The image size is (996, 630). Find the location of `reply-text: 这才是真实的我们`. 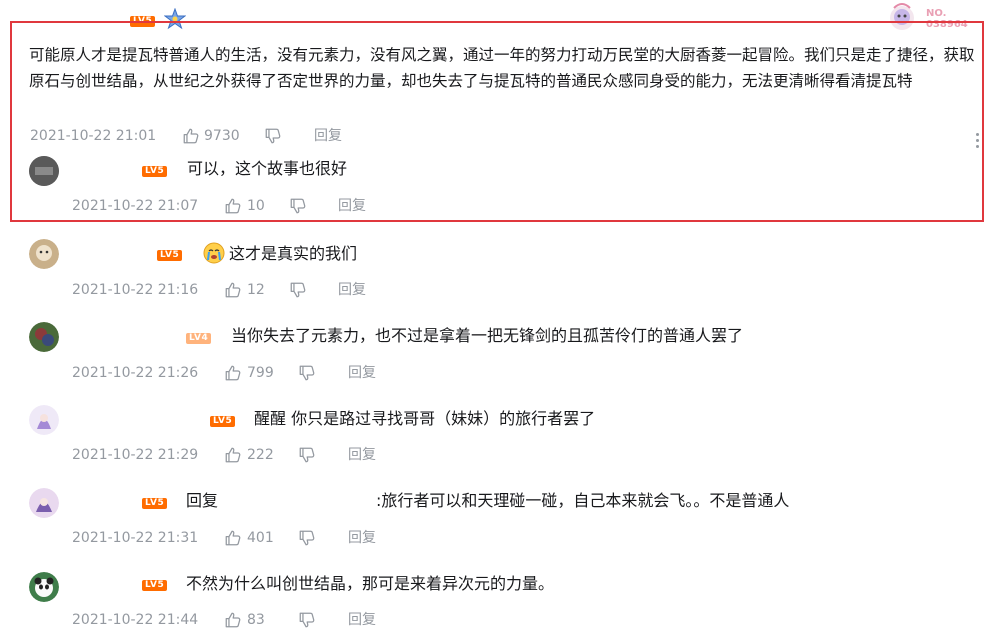

reply-text: 这才是真实的我们 is located at coordinates (293, 253).